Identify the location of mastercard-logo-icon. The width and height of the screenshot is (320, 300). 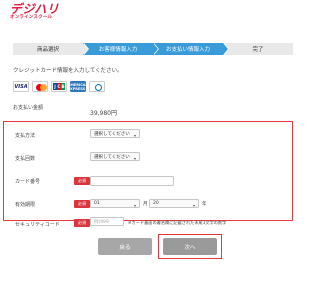
(40, 86).